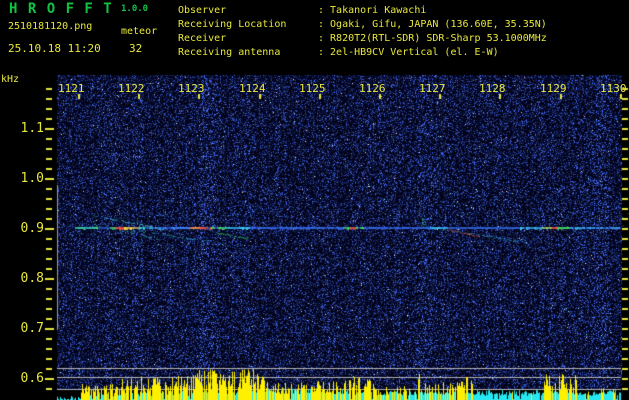 This screenshot has width=629, height=400. What do you see at coordinates (252, 88) in the screenshot?
I see `time-label-3: 1124` at bounding box center [252, 88].